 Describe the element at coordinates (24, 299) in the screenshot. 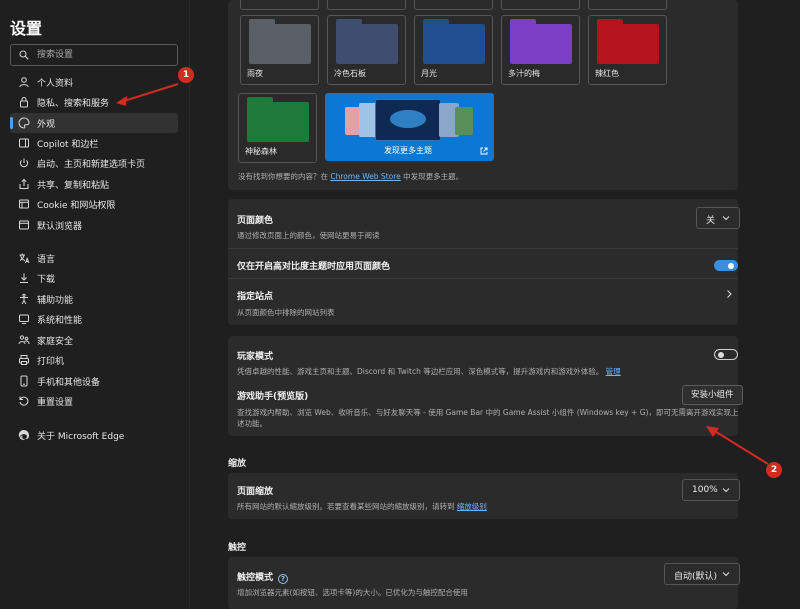

I see `accessibility-icon` at that location.